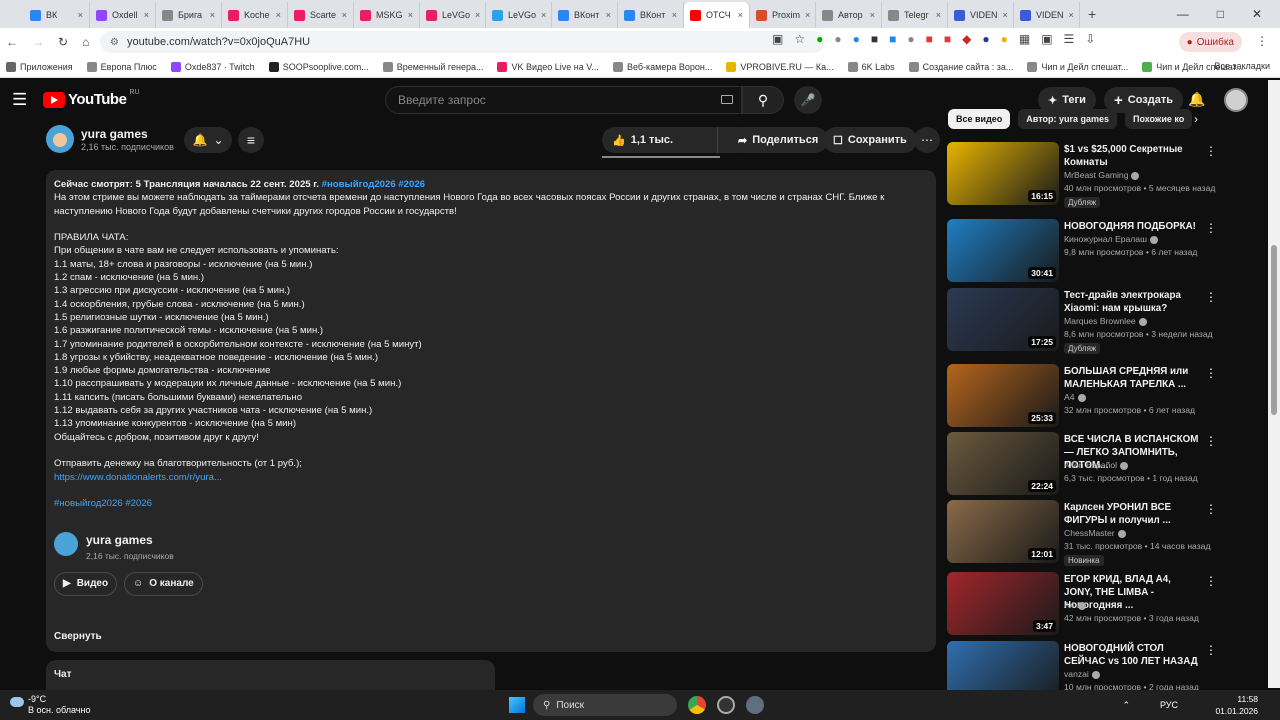  I want to click on keyboard-icon, so click(727, 99).